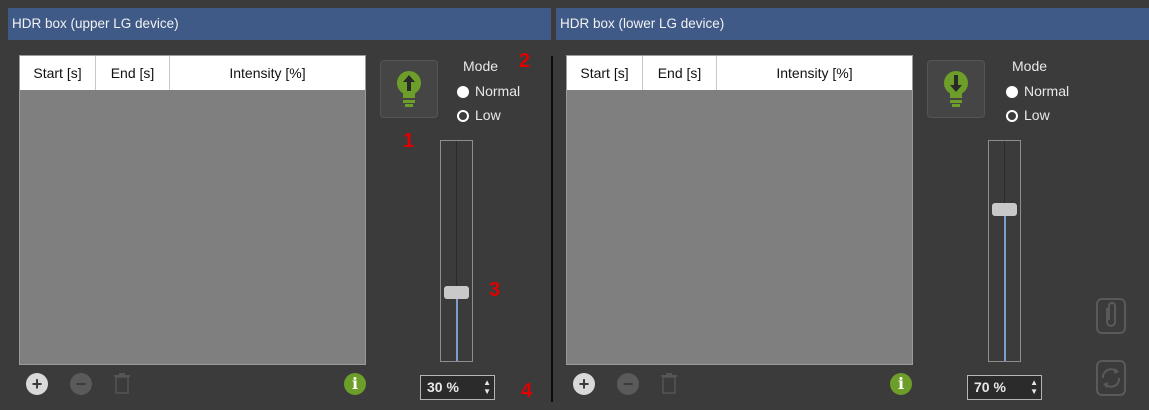 Image resolution: width=1149 pixels, height=410 pixels. I want to click on bulb-toggle-button-upper, so click(409, 89).